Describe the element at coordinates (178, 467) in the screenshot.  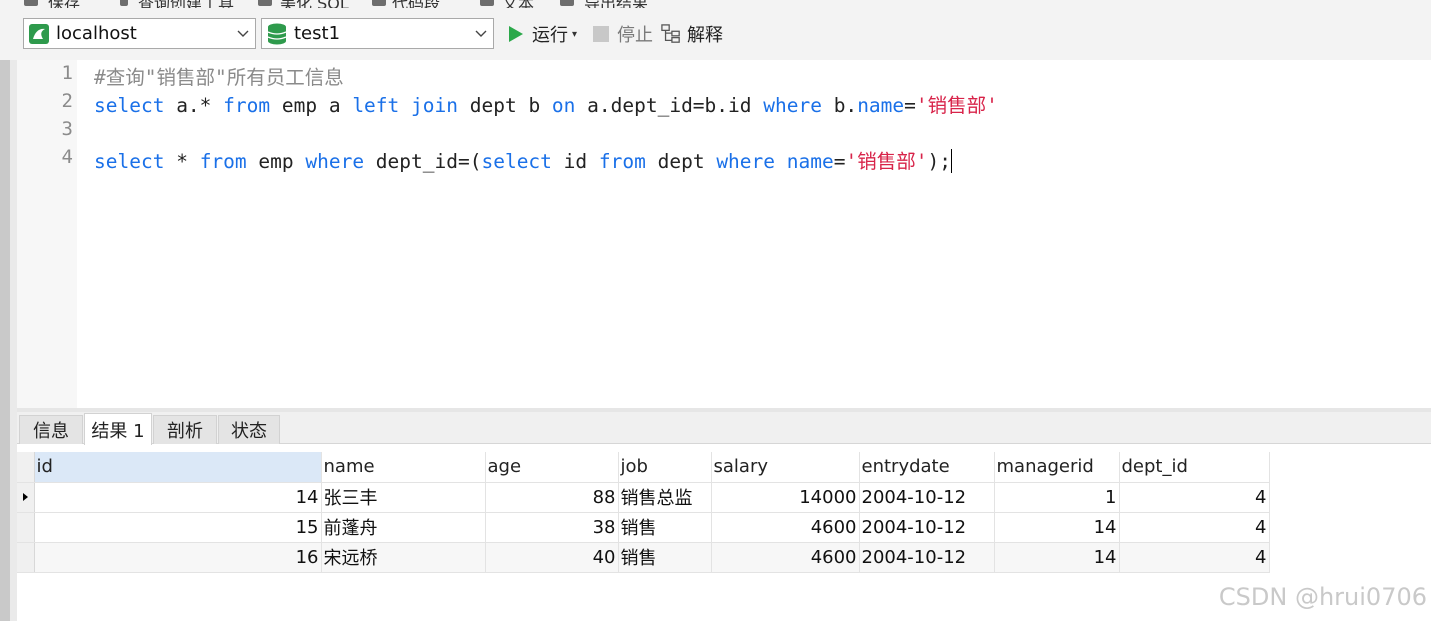
I see `column-header: id` at that location.